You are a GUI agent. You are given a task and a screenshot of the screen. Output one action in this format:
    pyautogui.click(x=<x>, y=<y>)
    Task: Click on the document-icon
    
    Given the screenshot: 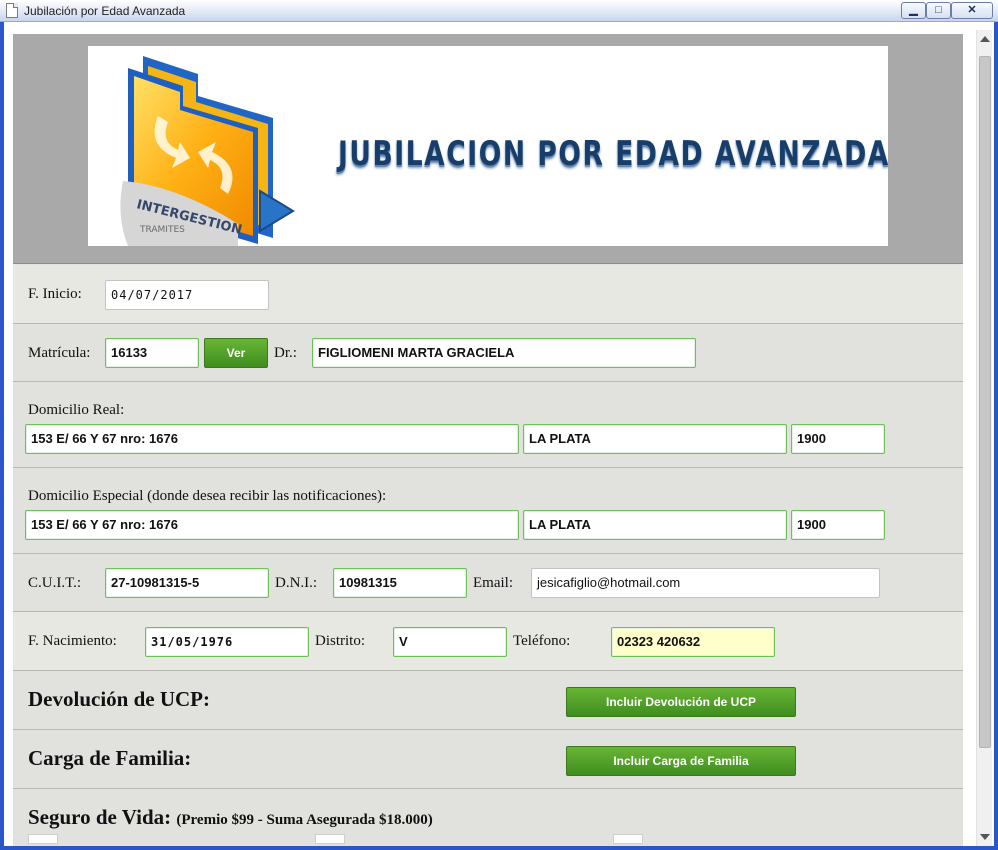 What is the action you would take?
    pyautogui.click(x=12, y=10)
    